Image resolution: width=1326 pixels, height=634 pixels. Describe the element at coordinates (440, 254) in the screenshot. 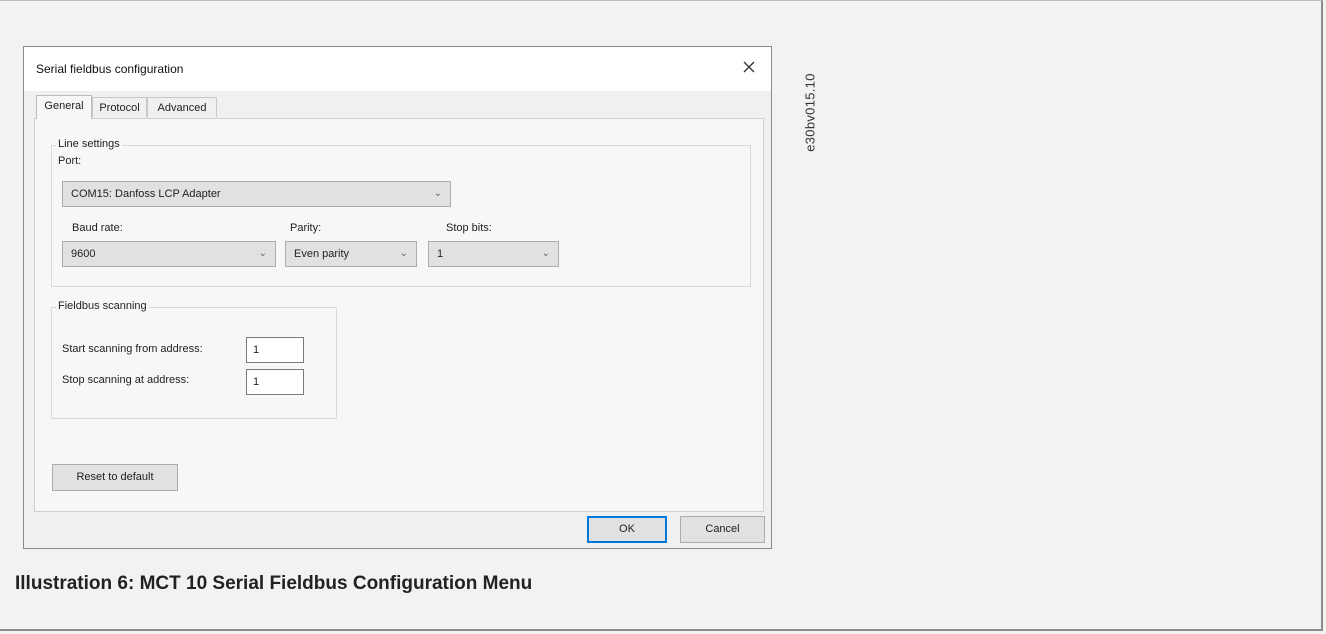

I see `stop-bits-value: 1` at that location.